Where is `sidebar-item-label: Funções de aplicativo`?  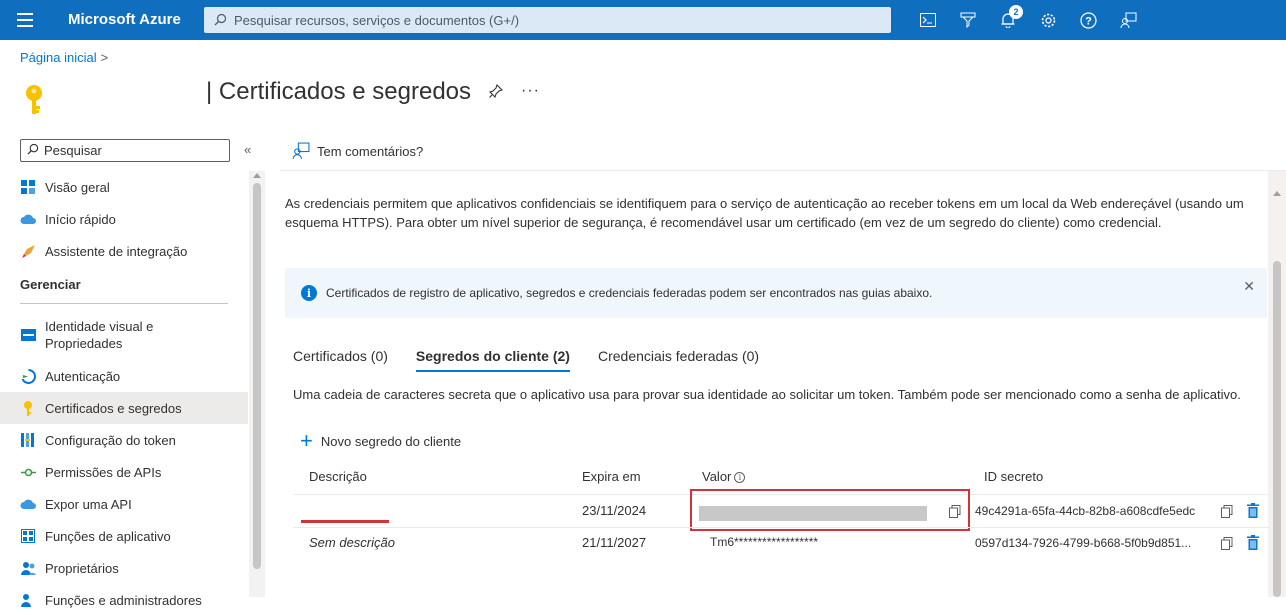 sidebar-item-label: Funções de aplicativo is located at coordinates (108, 536).